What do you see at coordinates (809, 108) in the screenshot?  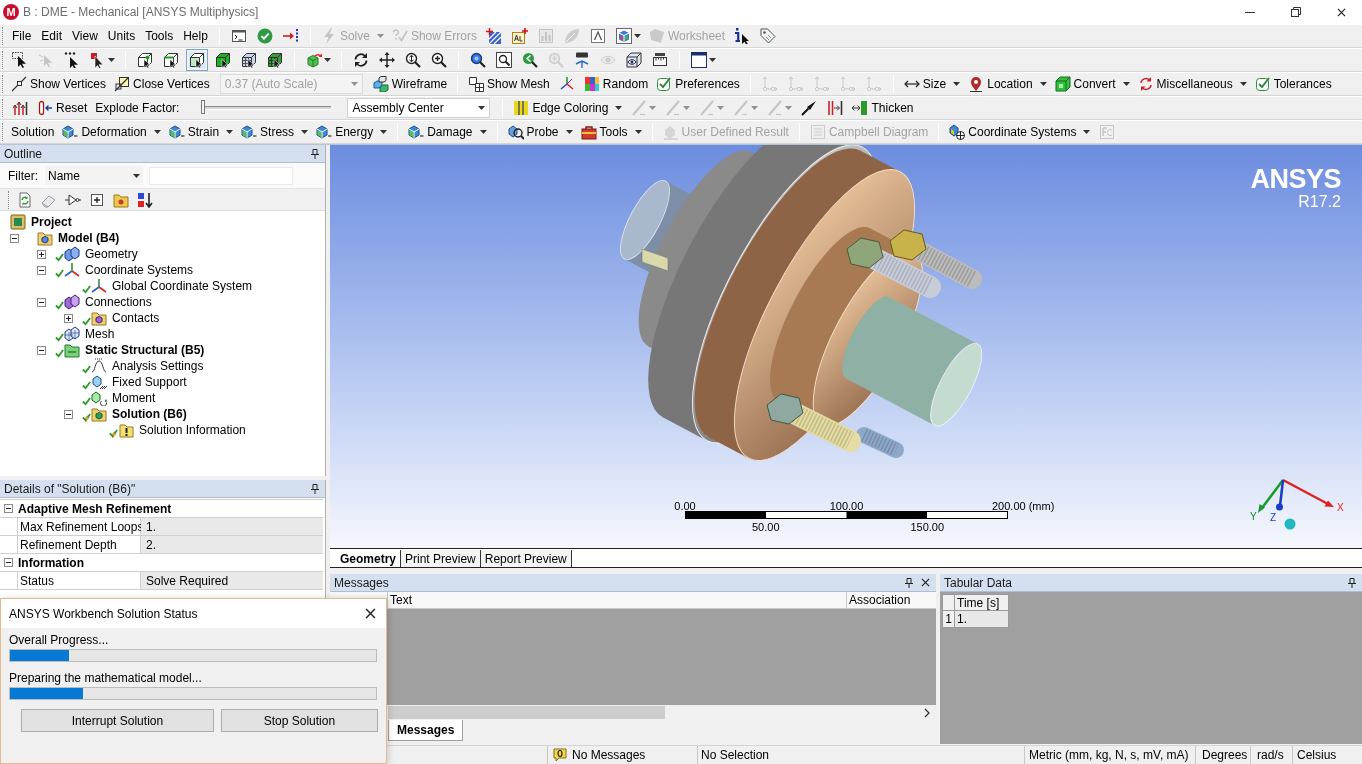 I see `pin-arrow-icon` at bounding box center [809, 108].